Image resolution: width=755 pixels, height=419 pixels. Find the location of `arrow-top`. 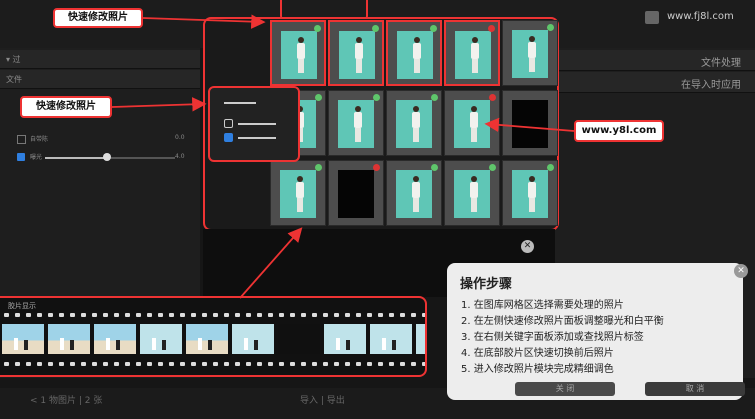

arrow-top is located at coordinates (204, 21).